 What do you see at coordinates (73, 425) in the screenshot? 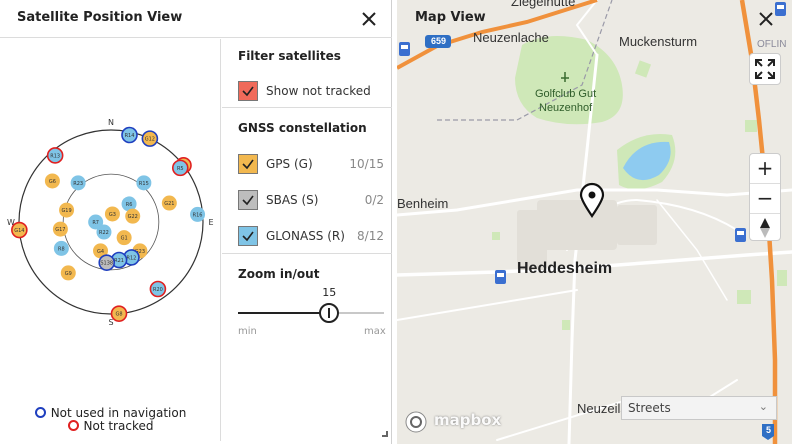
I see `not-tracked-ring-icon` at bounding box center [73, 425].